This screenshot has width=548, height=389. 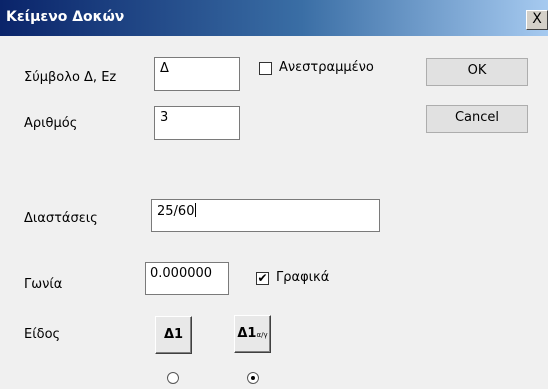 I want to click on type-label: Είδος, so click(x=42, y=334).